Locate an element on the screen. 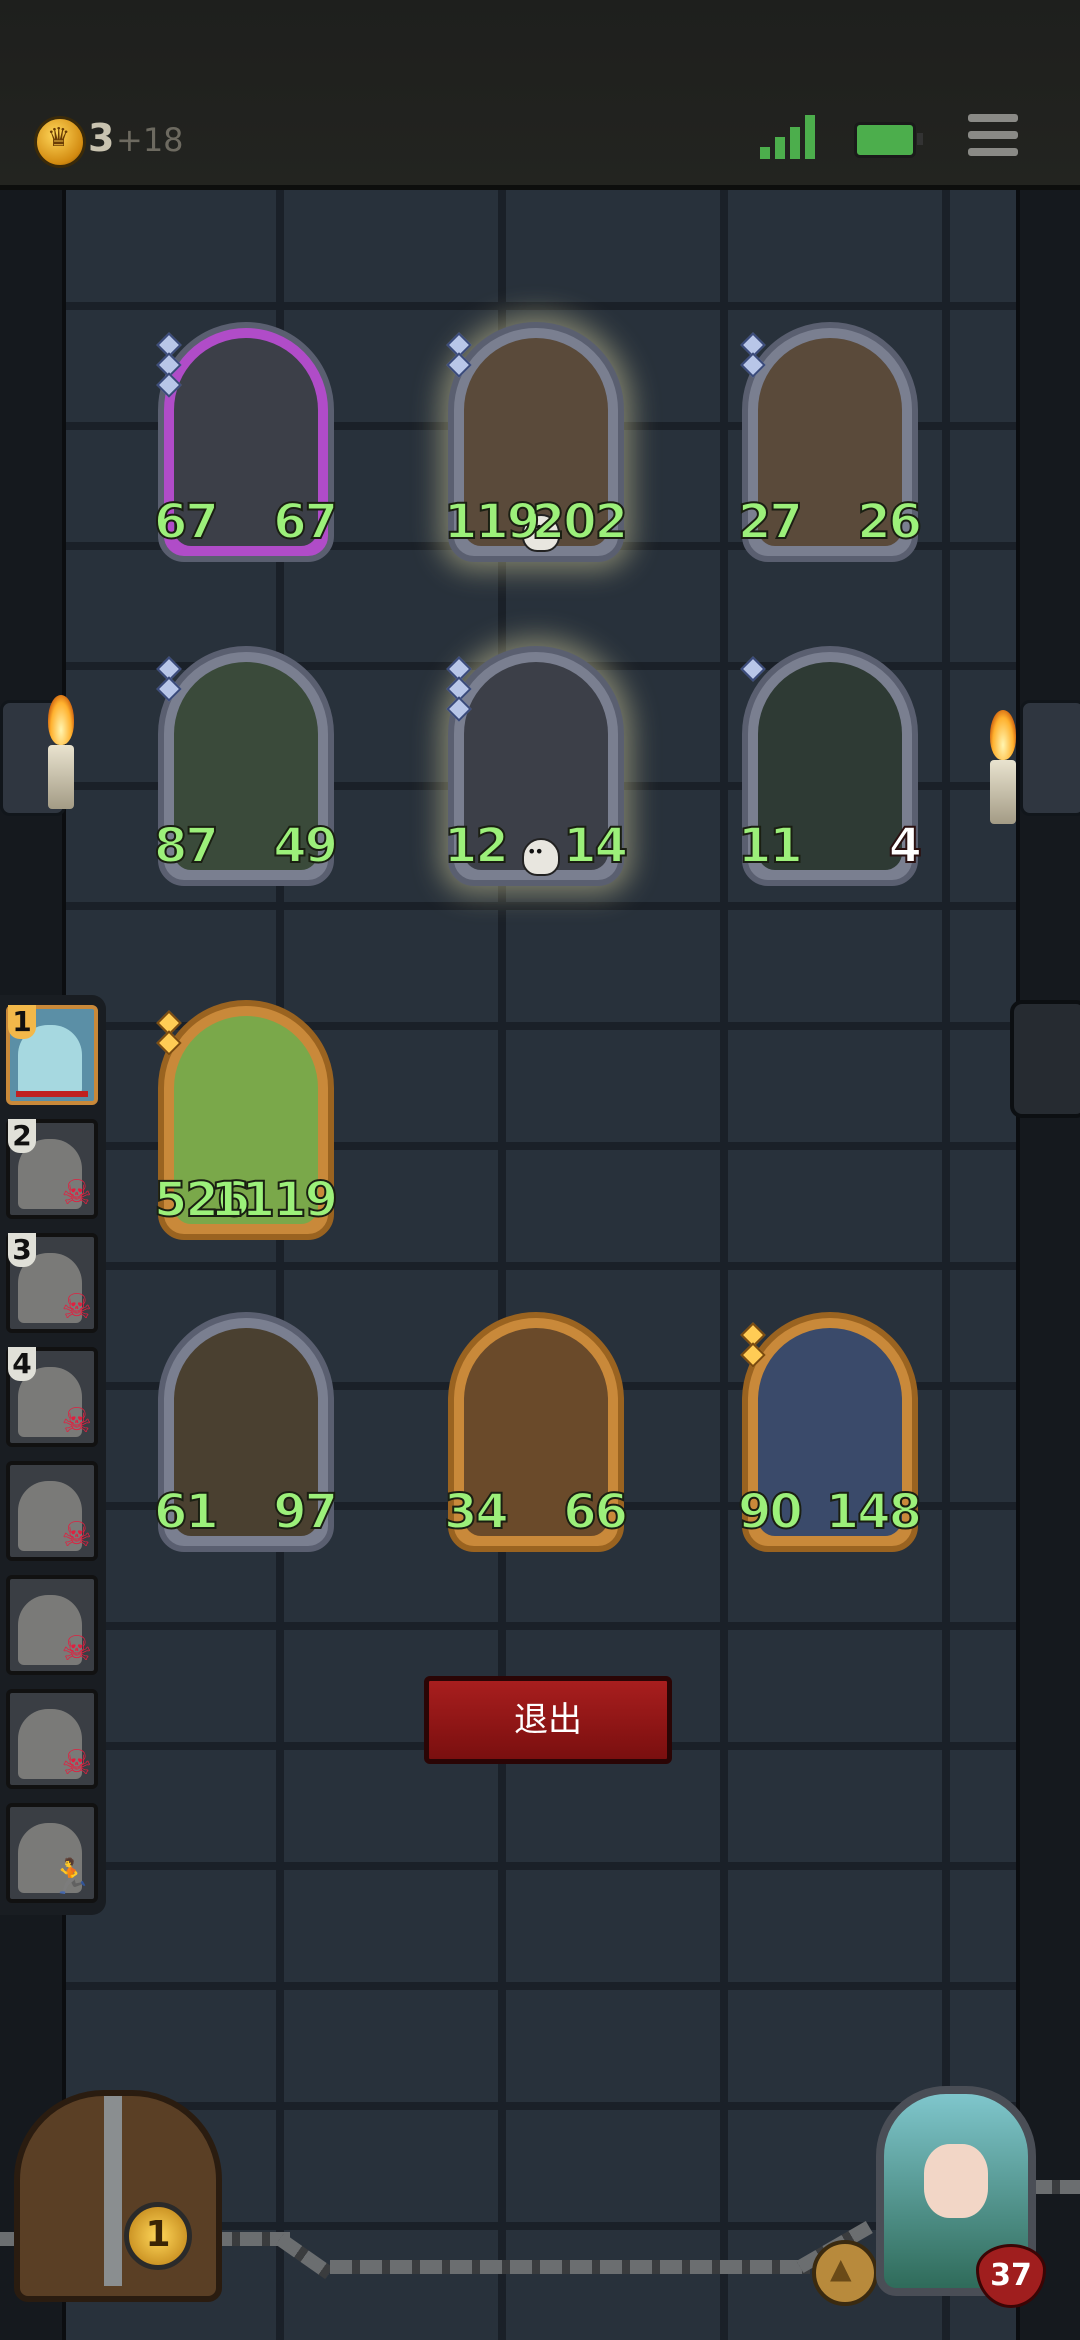 This screenshot has height=2340, width=1080. skull-icon is located at coordinates (541, 857).